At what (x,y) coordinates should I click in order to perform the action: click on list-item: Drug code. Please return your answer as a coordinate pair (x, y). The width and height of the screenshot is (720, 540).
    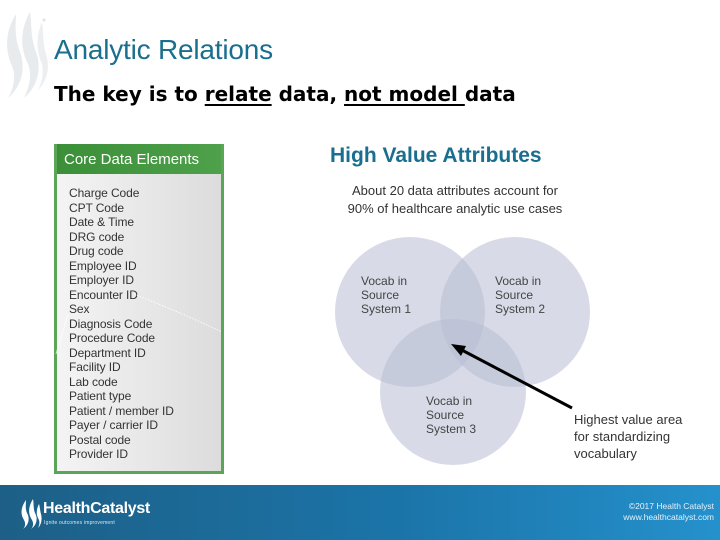
    Looking at the image, I should click on (96, 251).